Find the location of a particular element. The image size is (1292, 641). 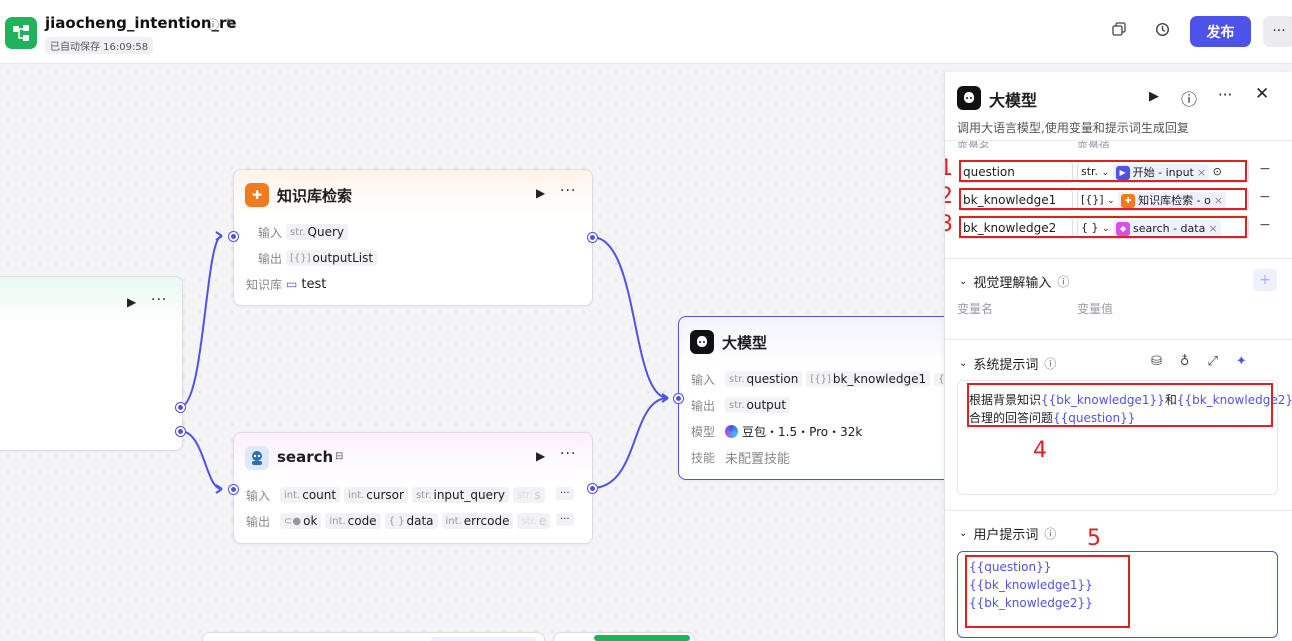

visual-col-name: 变量名 is located at coordinates (975, 309).